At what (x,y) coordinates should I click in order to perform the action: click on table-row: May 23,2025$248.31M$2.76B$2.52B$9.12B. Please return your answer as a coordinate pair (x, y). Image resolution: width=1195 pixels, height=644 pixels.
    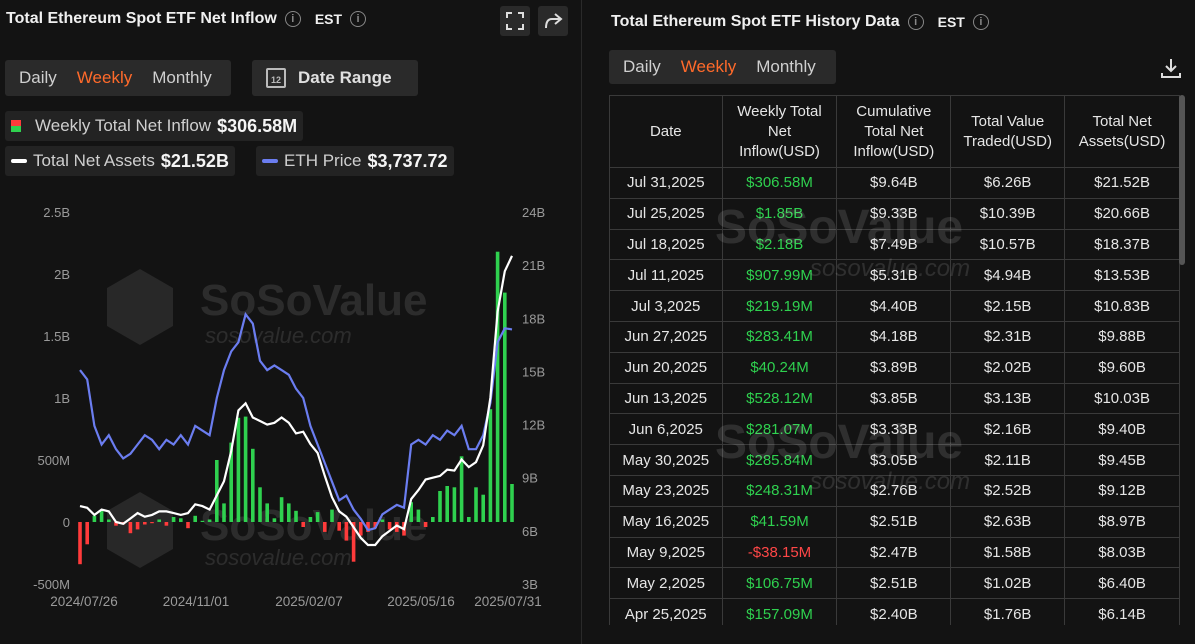
    Looking at the image, I should click on (895, 490).